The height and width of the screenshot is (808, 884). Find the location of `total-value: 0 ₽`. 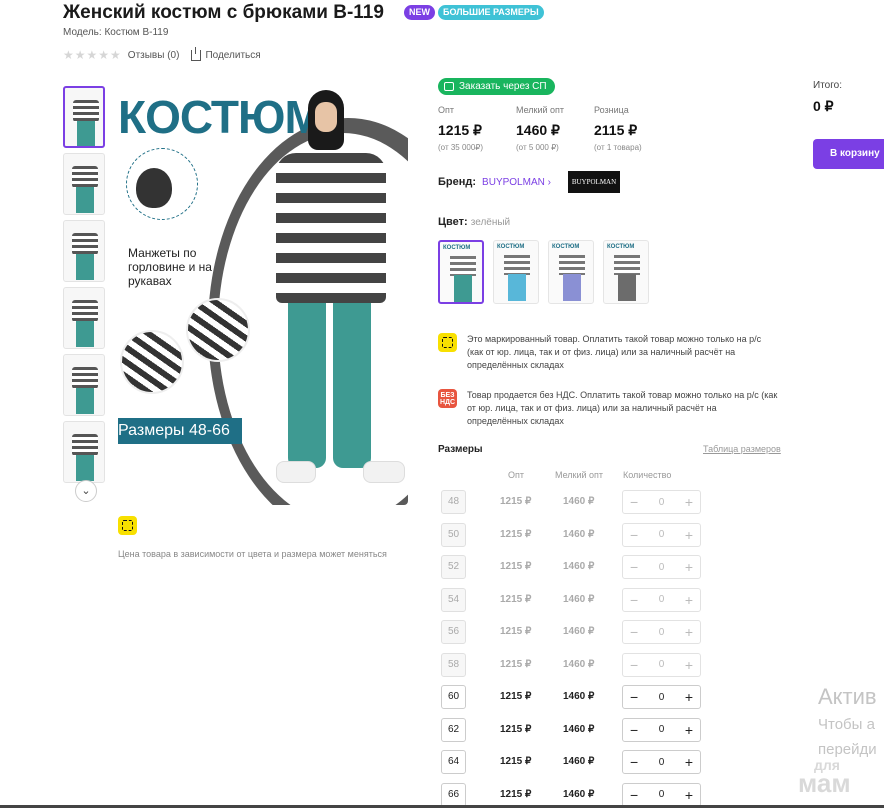

total-value: 0 ₽ is located at coordinates (823, 106).